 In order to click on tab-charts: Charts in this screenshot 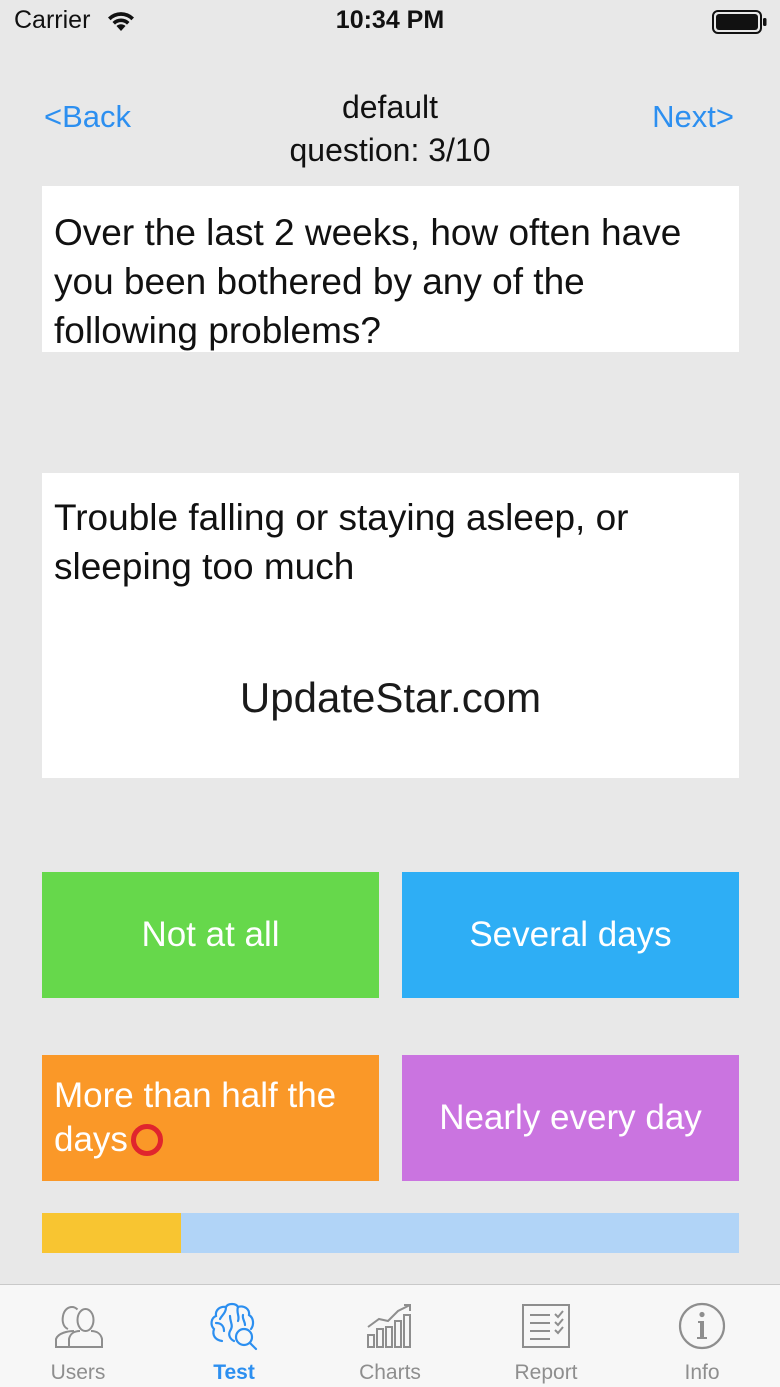, I will do `click(390, 1336)`.